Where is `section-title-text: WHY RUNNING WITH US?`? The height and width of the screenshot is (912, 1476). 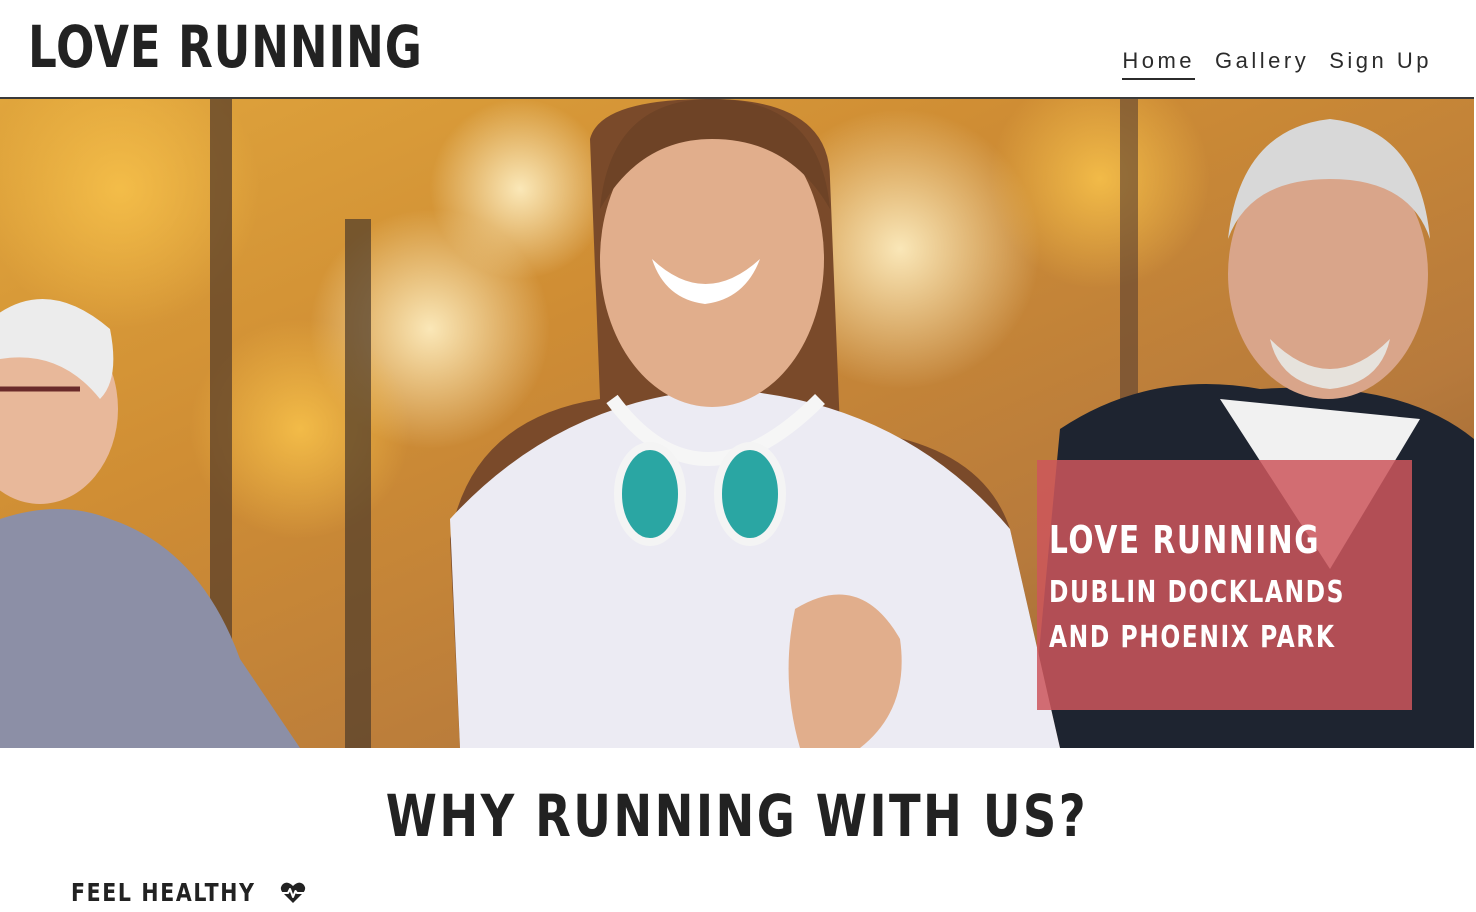 section-title-text: WHY RUNNING WITH US? is located at coordinates (737, 816).